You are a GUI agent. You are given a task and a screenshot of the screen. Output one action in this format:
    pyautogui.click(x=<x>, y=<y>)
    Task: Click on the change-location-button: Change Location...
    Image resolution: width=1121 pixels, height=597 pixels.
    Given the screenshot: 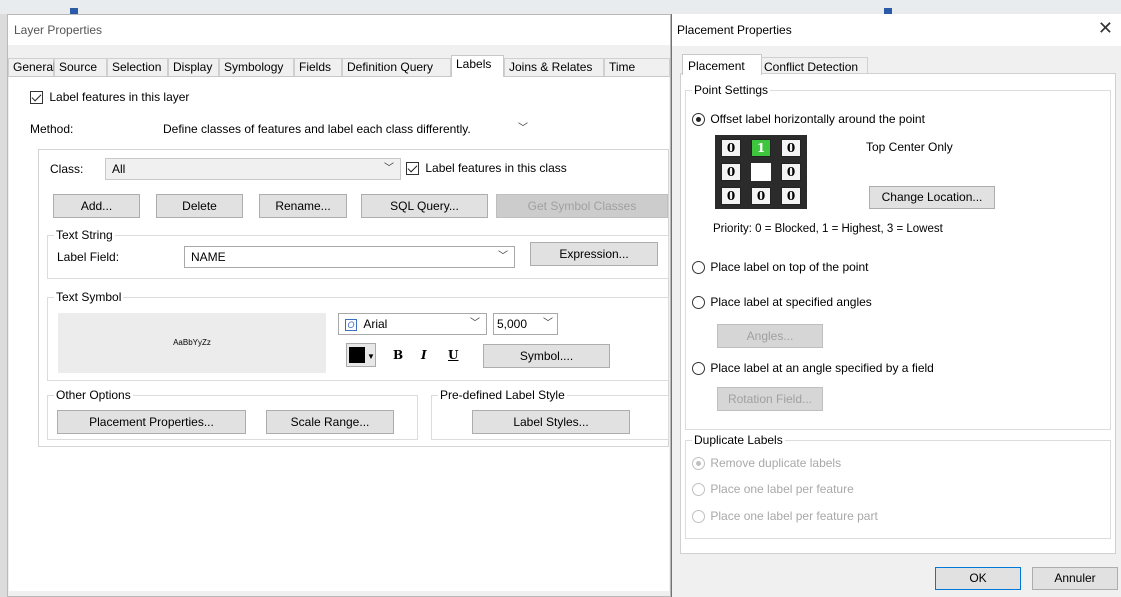 What is the action you would take?
    pyautogui.click(x=932, y=197)
    